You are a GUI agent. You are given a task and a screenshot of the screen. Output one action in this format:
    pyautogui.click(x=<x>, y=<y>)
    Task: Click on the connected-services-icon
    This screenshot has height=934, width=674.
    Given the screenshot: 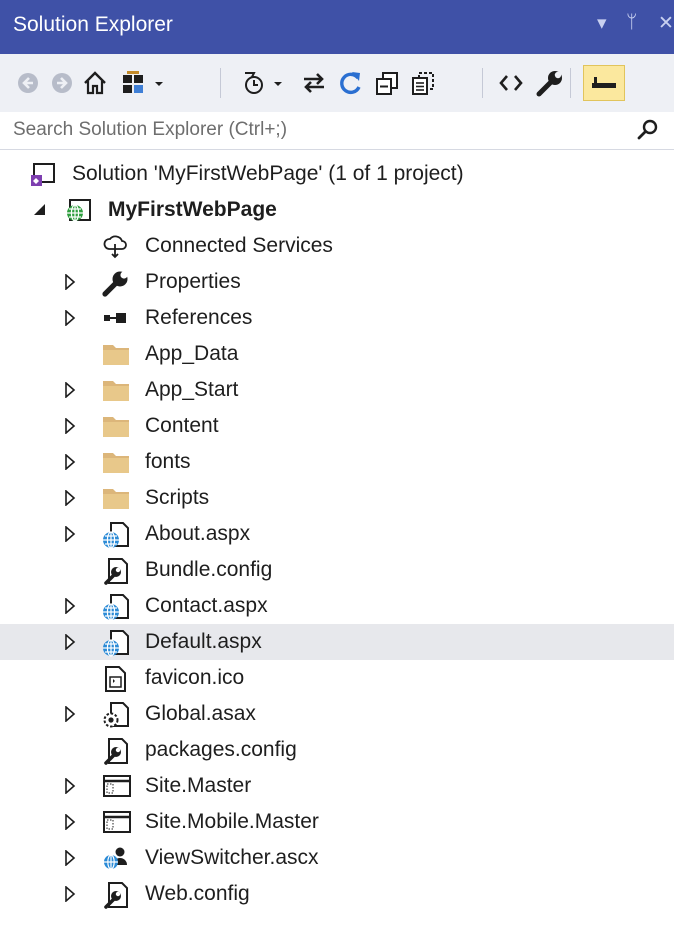 What is the action you would take?
    pyautogui.click(x=115, y=246)
    